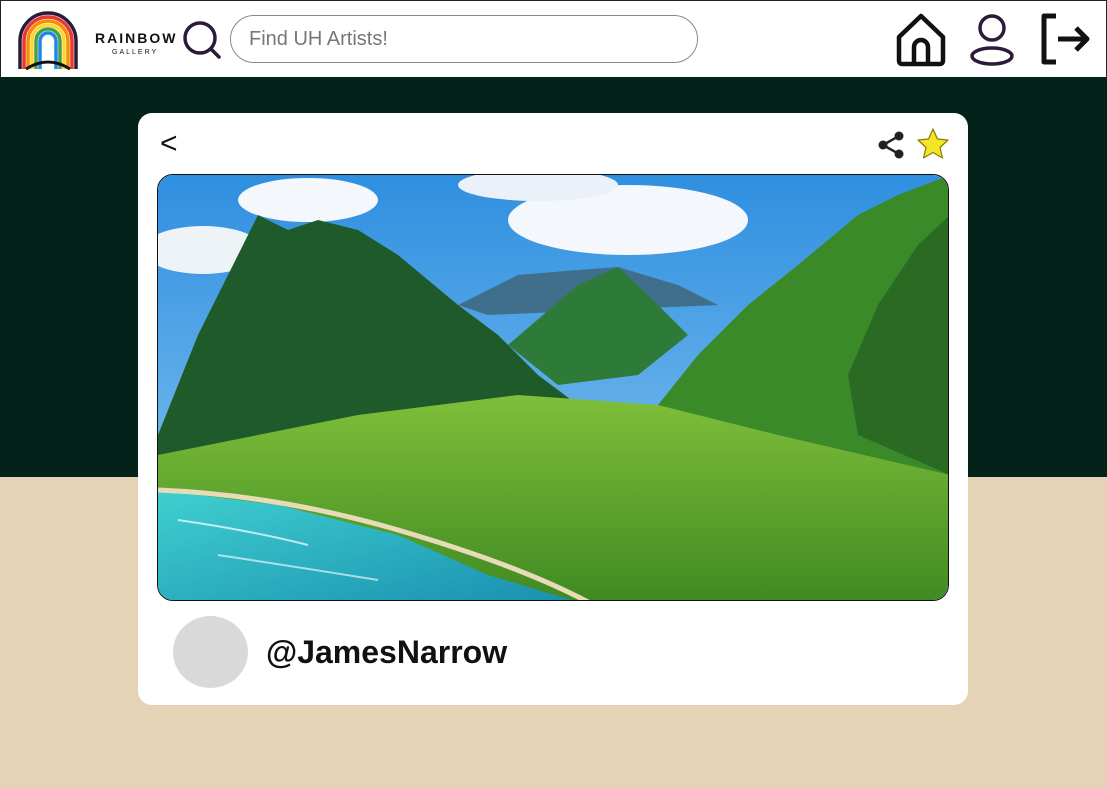  Describe the element at coordinates (202, 40) in the screenshot. I see `search-icon` at that location.